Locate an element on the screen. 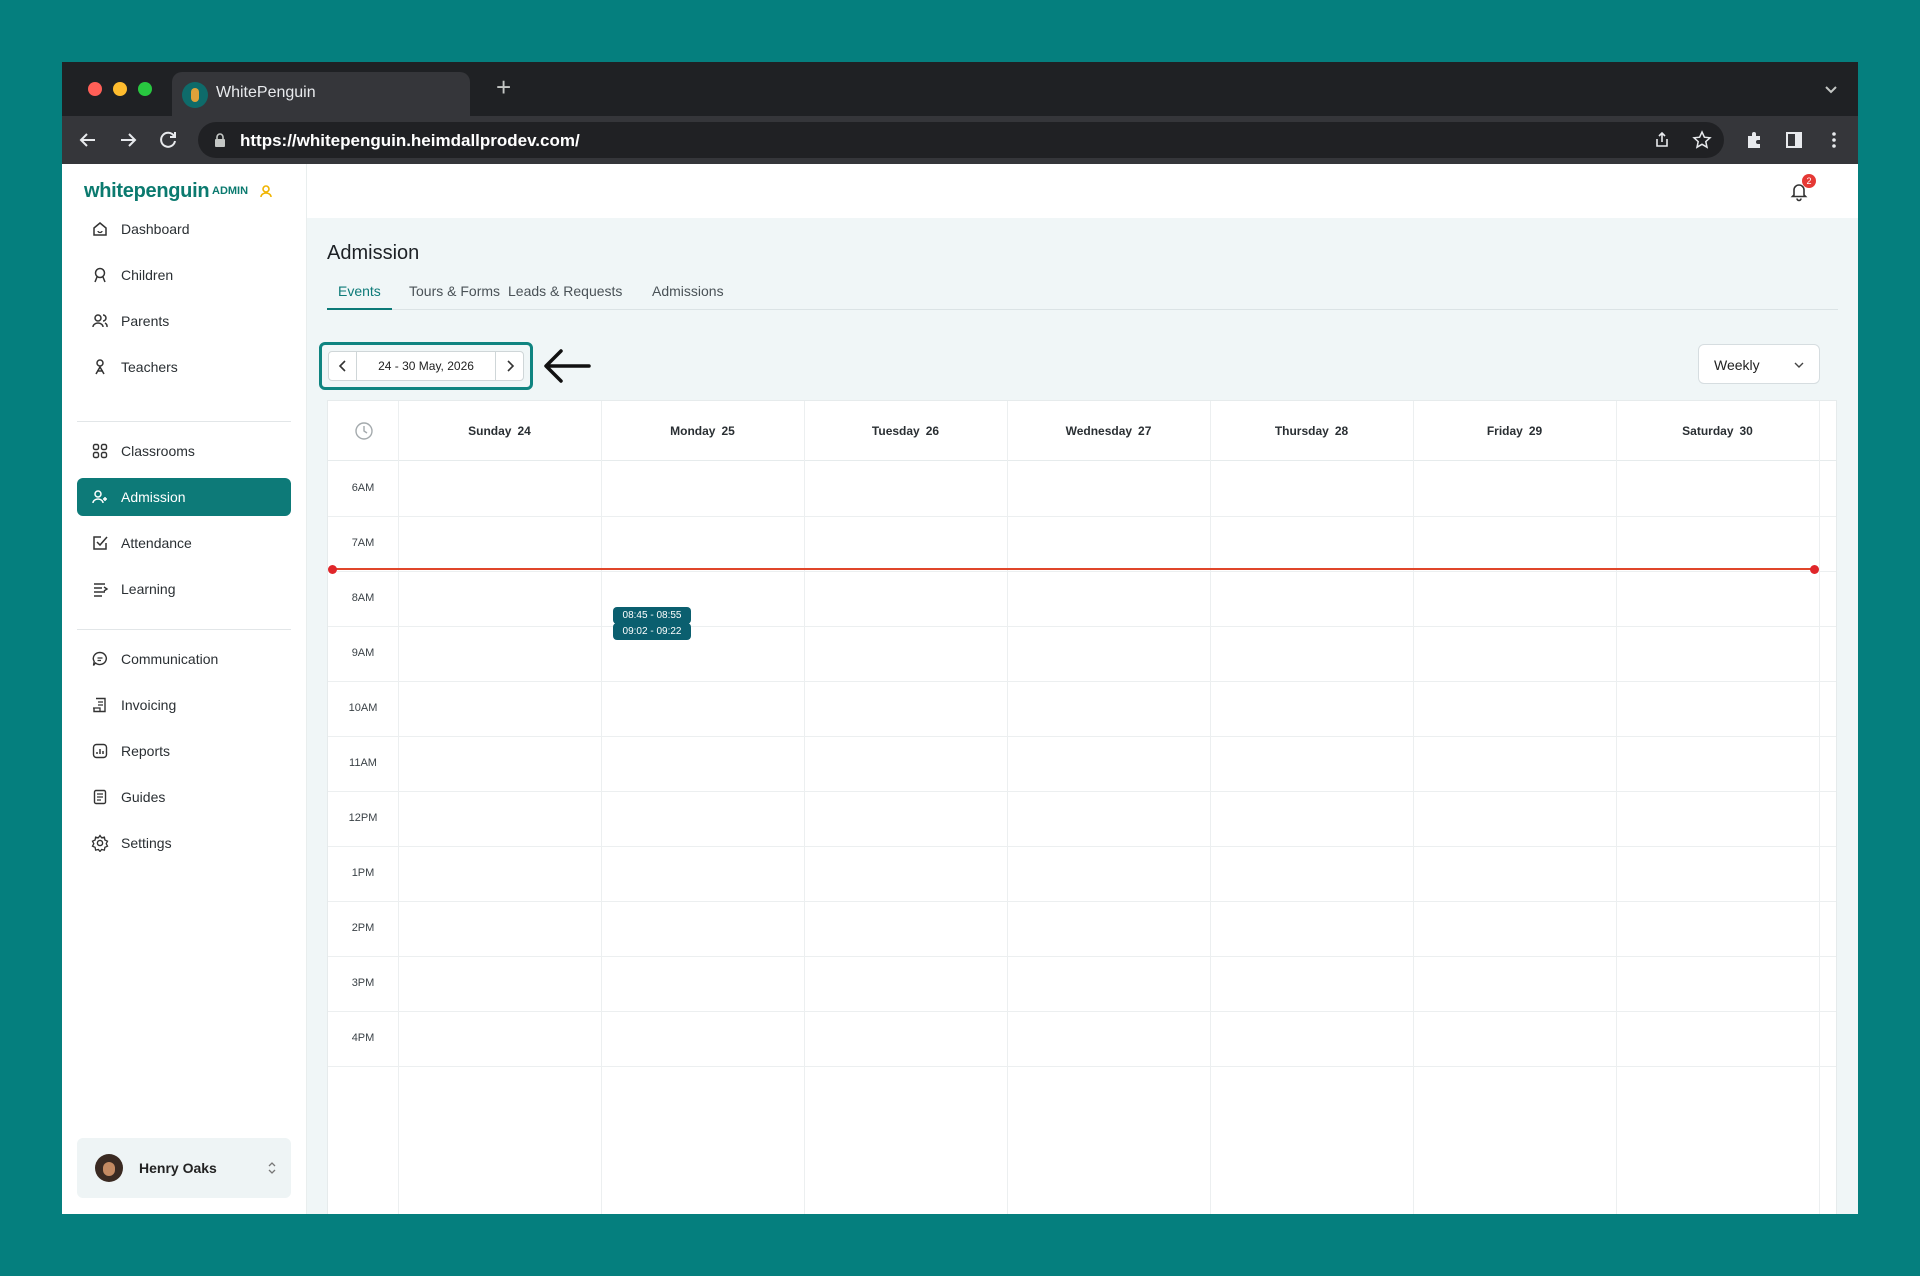 This screenshot has width=1920, height=1276. chevron-left-icon is located at coordinates (342, 366).